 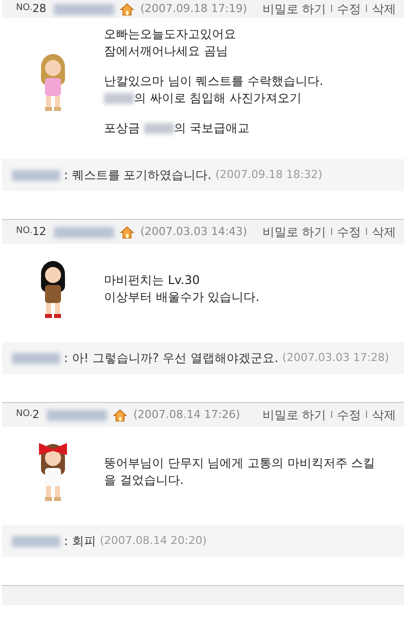 What do you see at coordinates (153, 540) in the screenshot?
I see `reply-date: (2007.08.14 20:20)` at bounding box center [153, 540].